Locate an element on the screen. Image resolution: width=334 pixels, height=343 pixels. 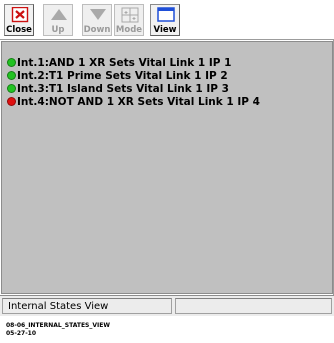
toolbar: Close Up Down Mode View is located at coordinates (167, 20).